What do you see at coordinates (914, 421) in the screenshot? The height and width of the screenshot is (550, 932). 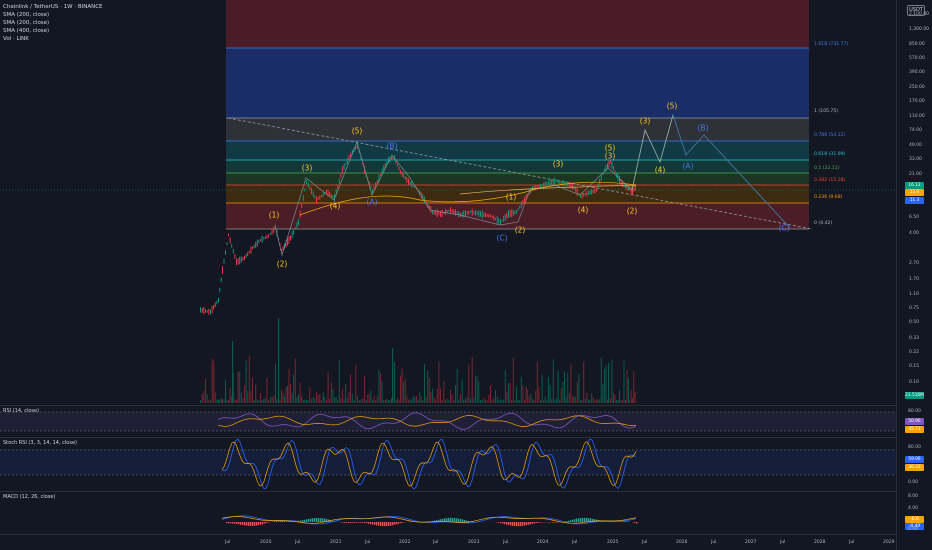 I see `rsi-value-badge: 50.96` at bounding box center [914, 421].